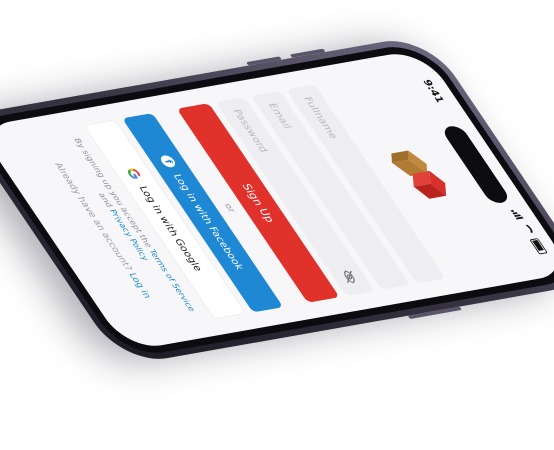 The width and height of the screenshot is (554, 450). Describe the element at coordinates (517, 214) in the screenshot. I see `signal-icon` at that location.